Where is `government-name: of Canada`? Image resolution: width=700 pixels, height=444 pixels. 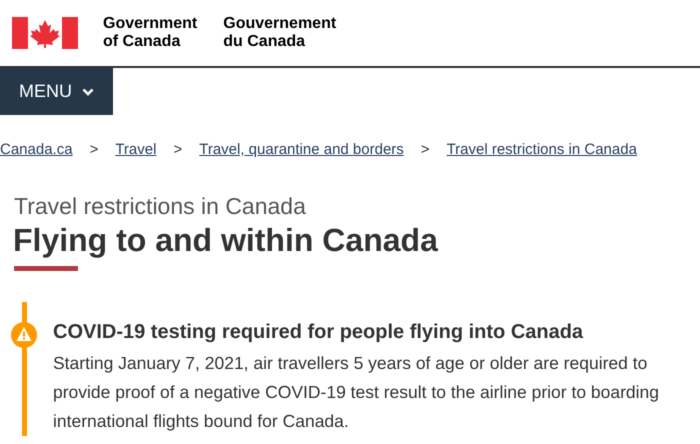
government-name: of Canada is located at coordinates (142, 42).